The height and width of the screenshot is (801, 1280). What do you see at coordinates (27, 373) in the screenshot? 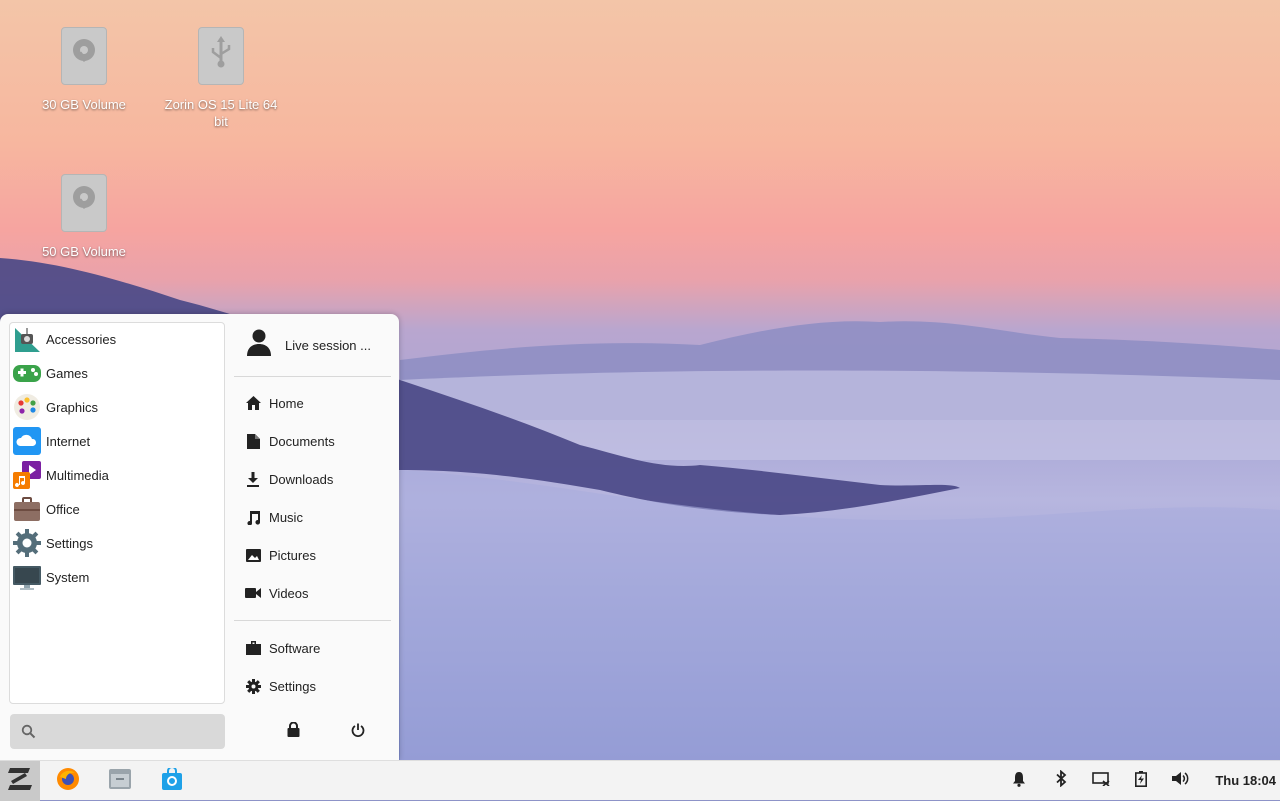
I see `gamepad-icon` at bounding box center [27, 373].